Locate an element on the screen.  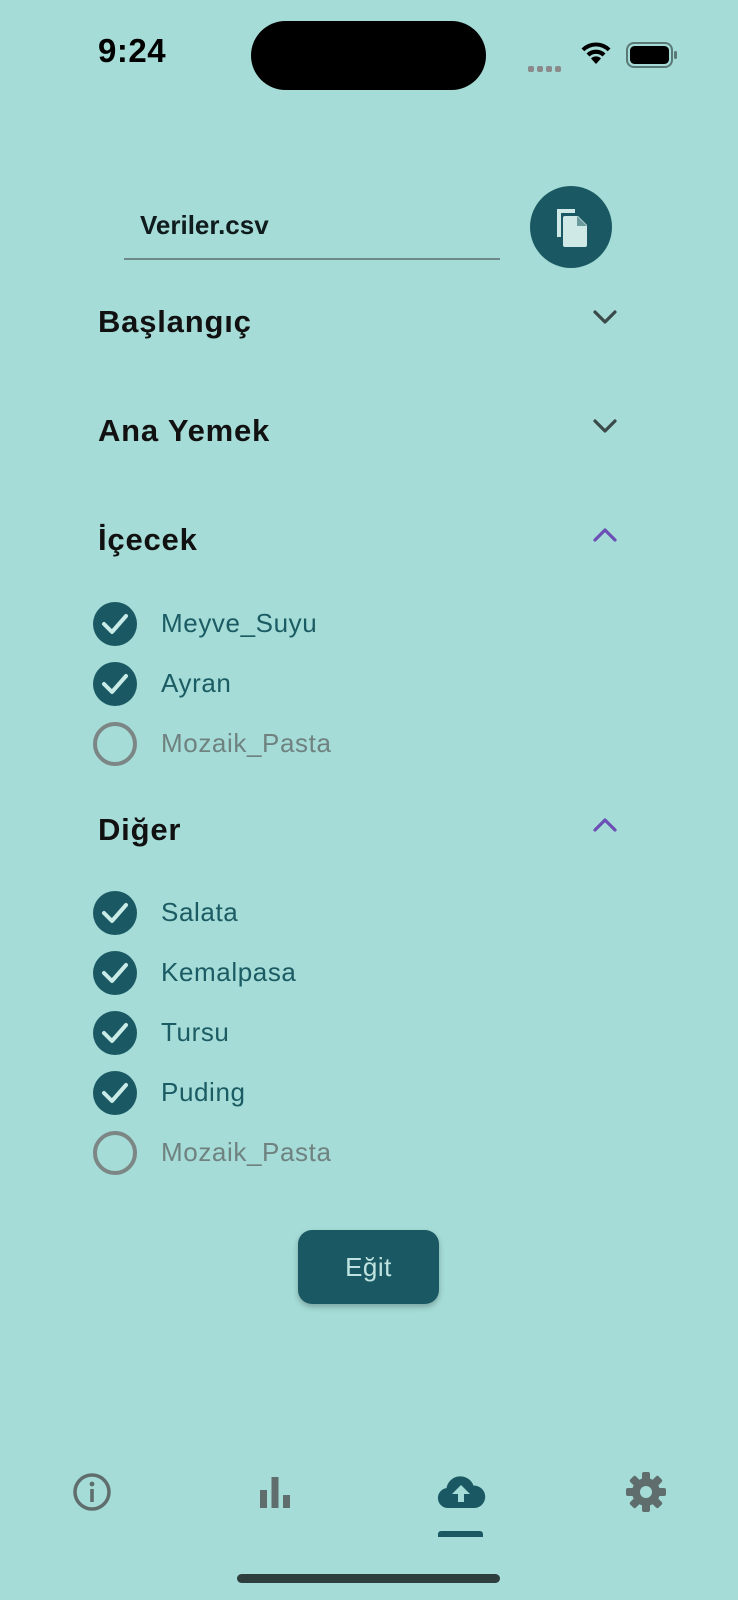
item-label: Kemalpasa is located at coordinates (229, 972).